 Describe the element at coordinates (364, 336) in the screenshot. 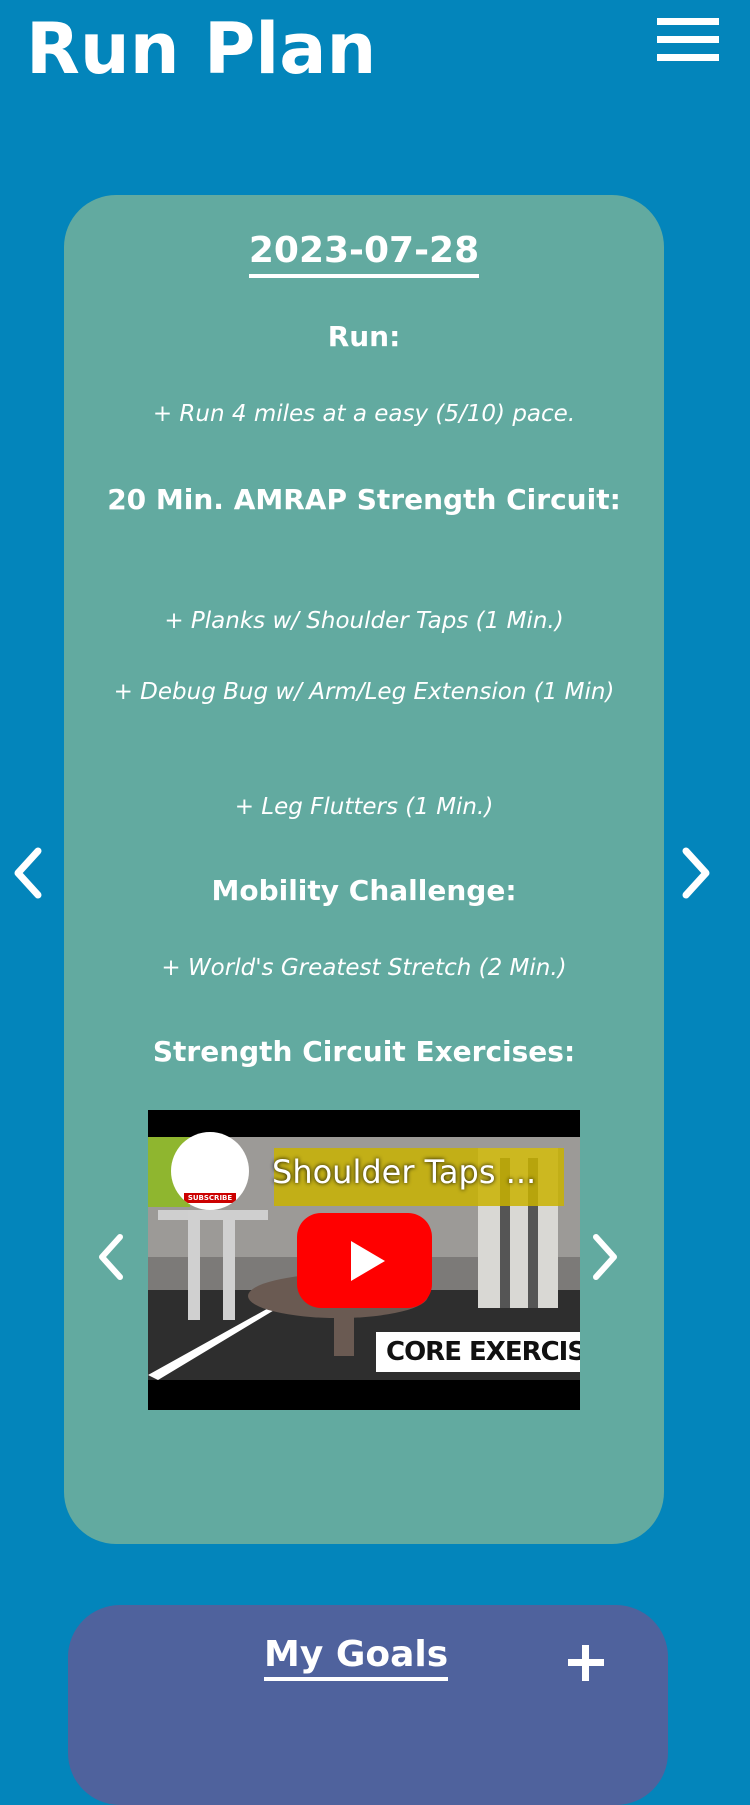

I see `run-section-heading: Run:` at that location.